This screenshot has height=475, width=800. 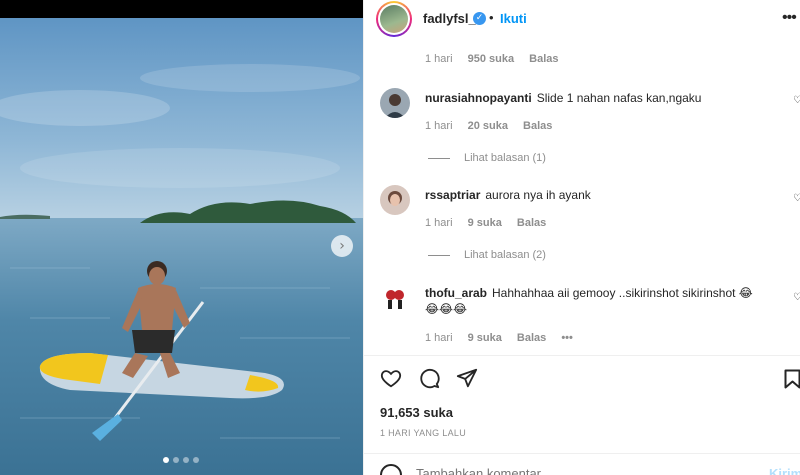 I want to click on commenter-username: rssaptriar, so click(x=452, y=195).